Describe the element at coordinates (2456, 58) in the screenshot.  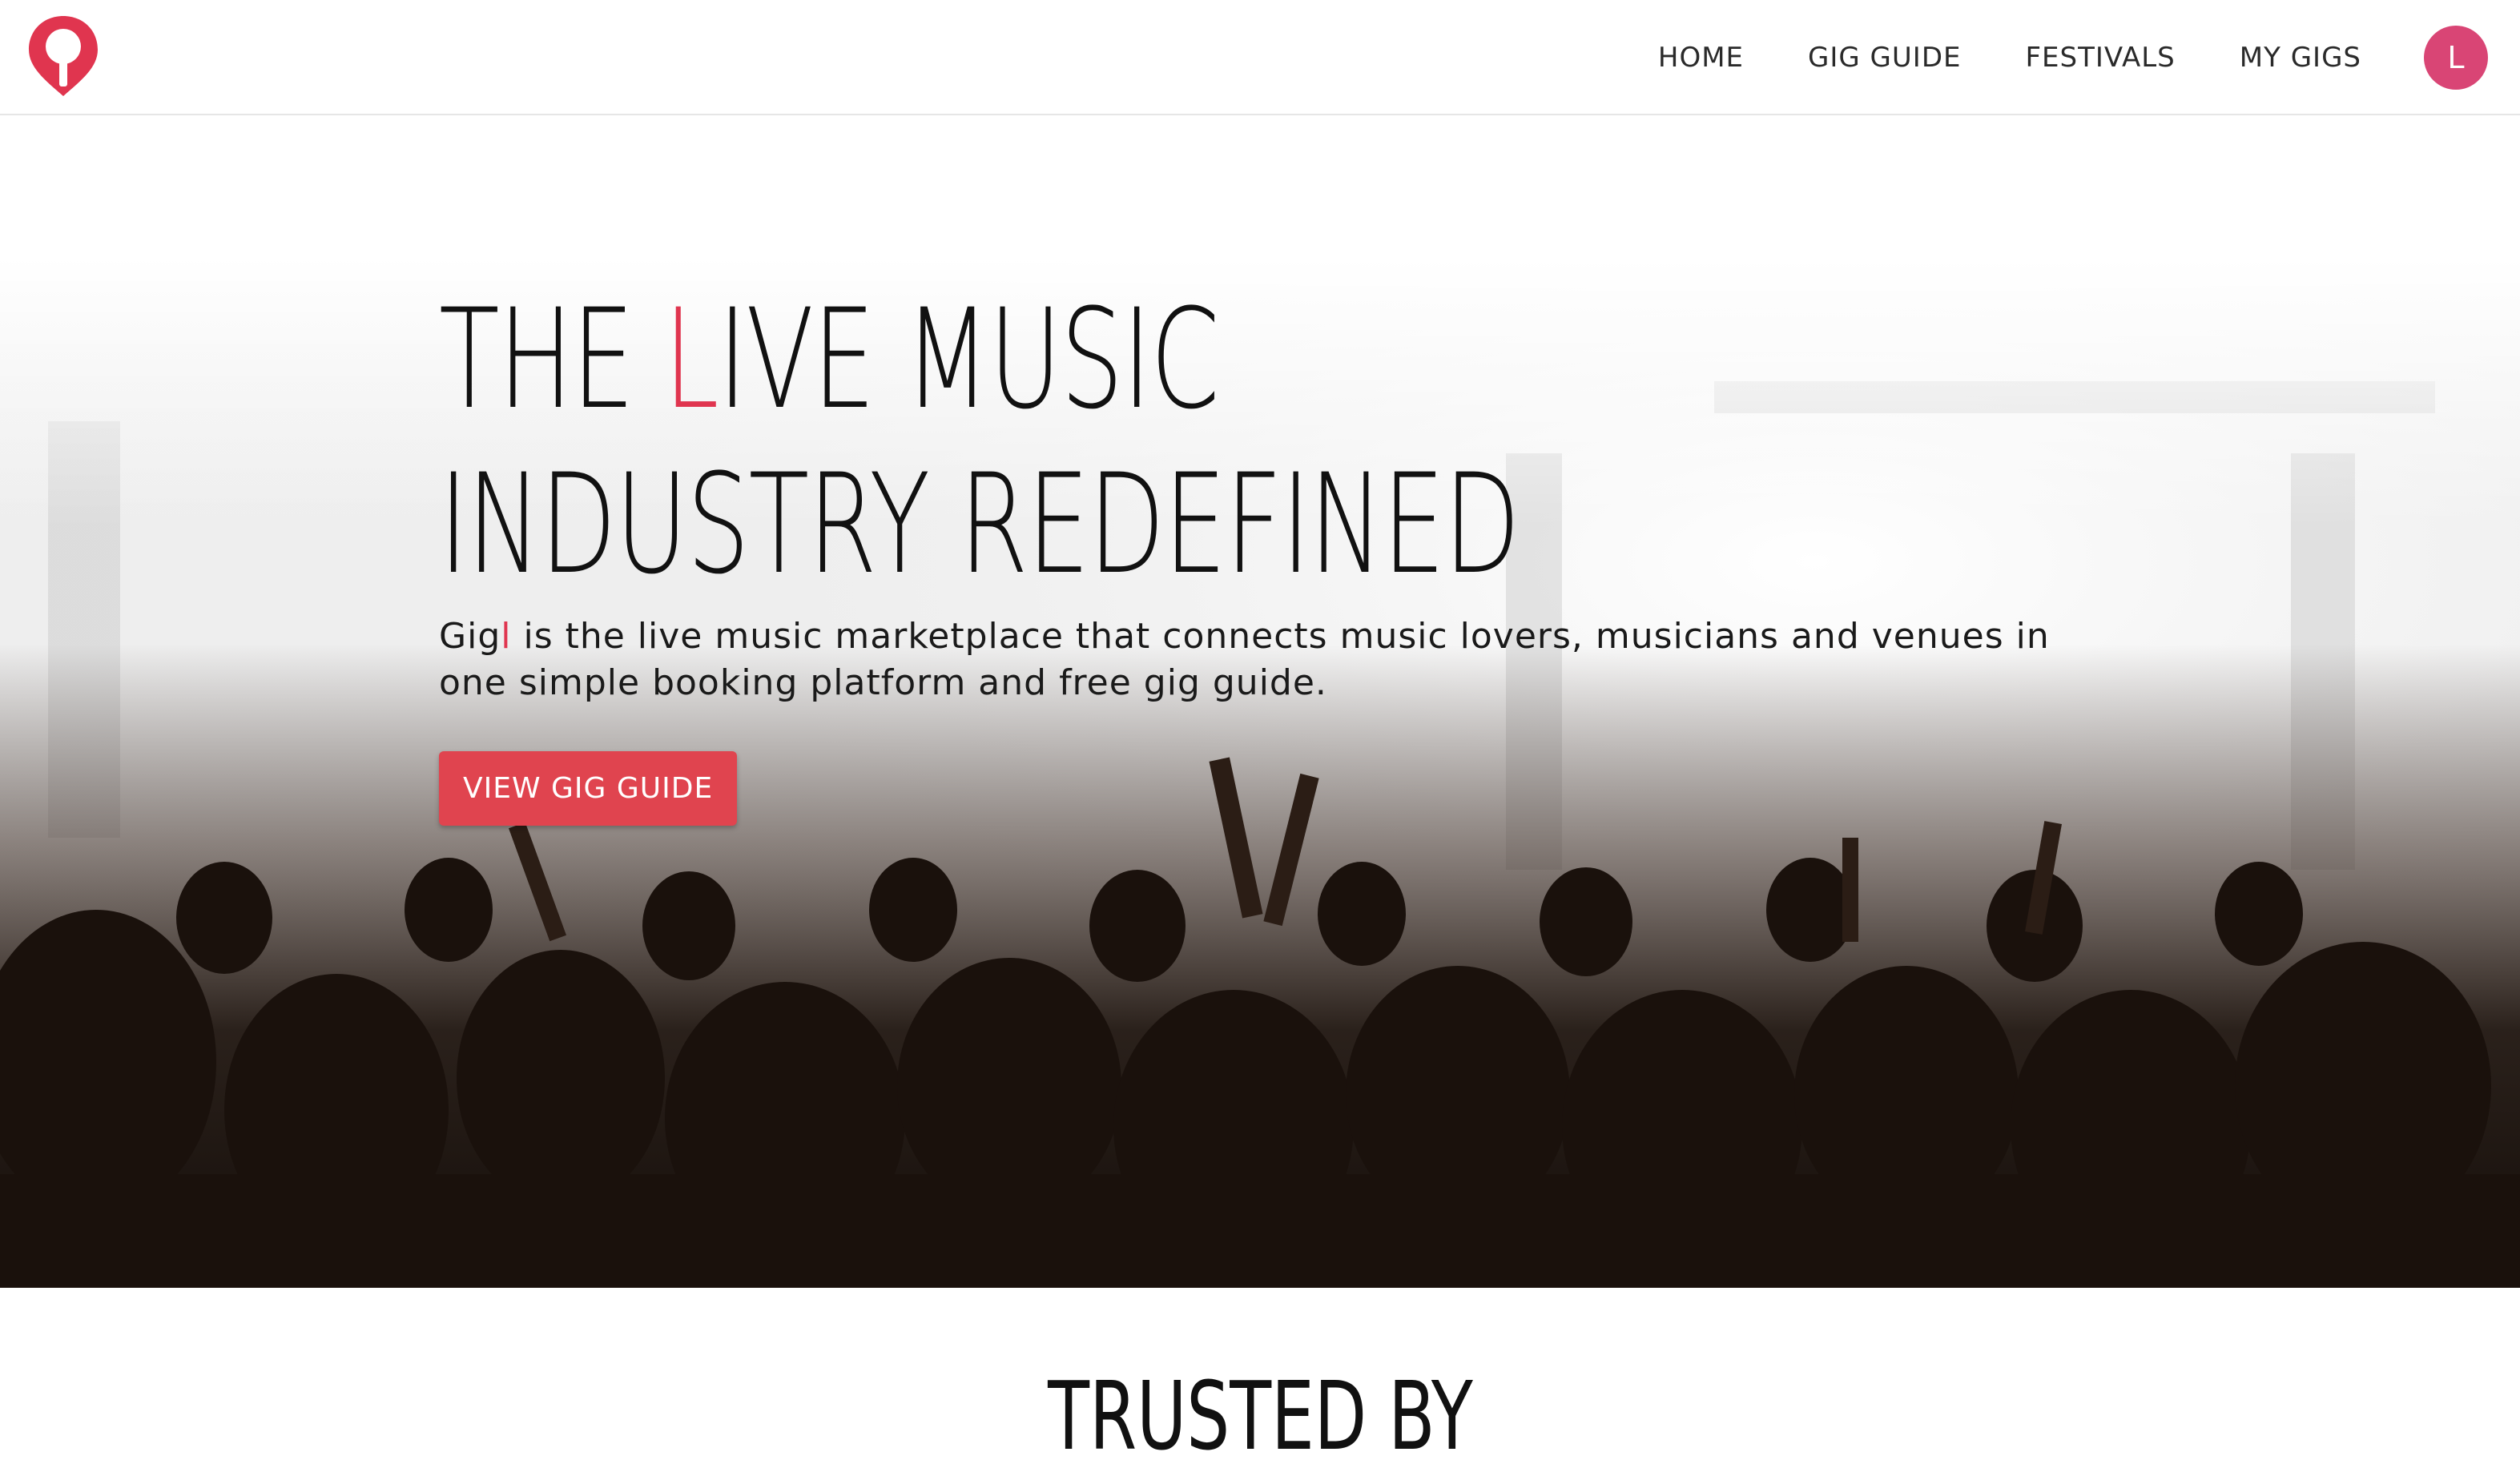
I see `user-avatar: L` at that location.